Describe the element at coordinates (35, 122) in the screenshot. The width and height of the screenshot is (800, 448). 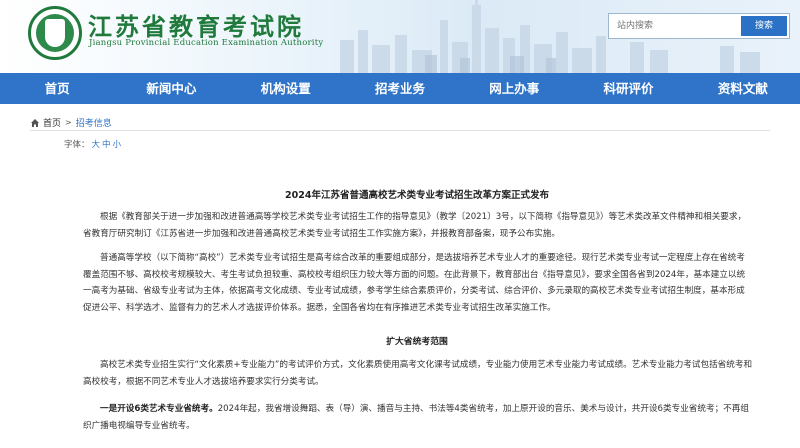
I see `home-icon` at that location.